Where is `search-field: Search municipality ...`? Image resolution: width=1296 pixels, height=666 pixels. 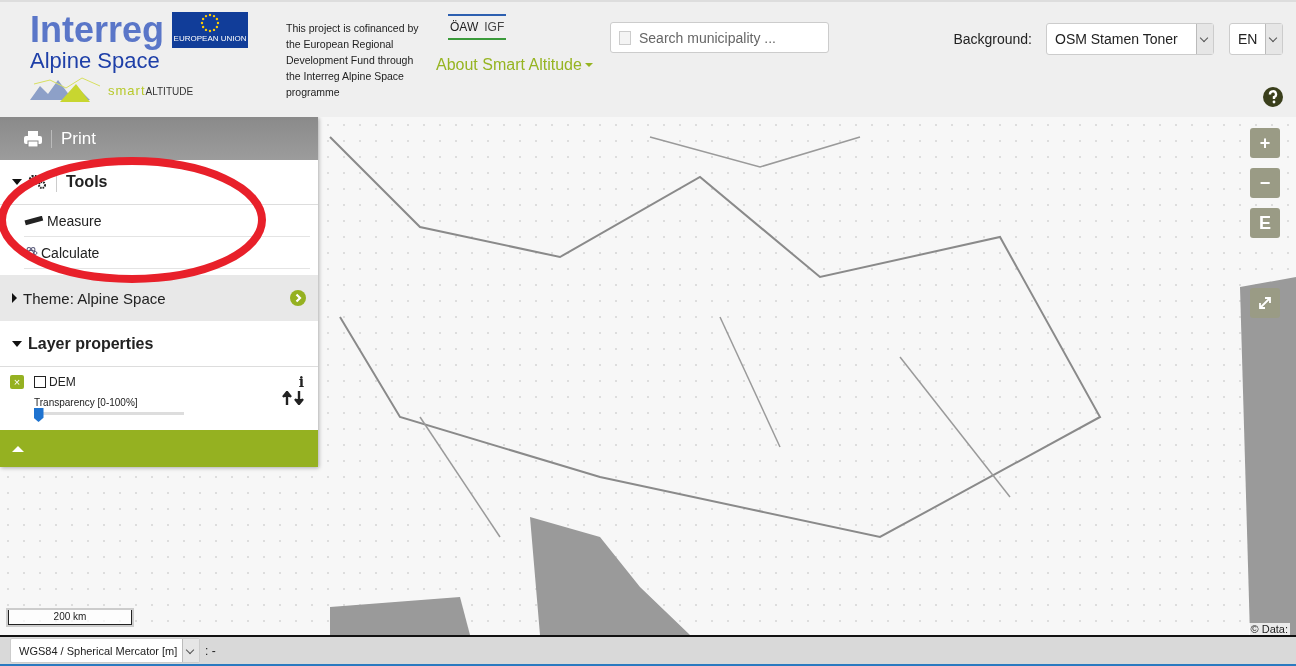
search-field: Search municipality ... is located at coordinates (719, 37).